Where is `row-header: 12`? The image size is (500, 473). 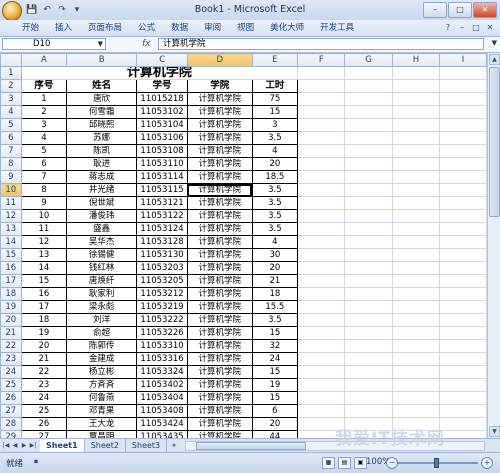
row-header: 12 is located at coordinates (11, 216).